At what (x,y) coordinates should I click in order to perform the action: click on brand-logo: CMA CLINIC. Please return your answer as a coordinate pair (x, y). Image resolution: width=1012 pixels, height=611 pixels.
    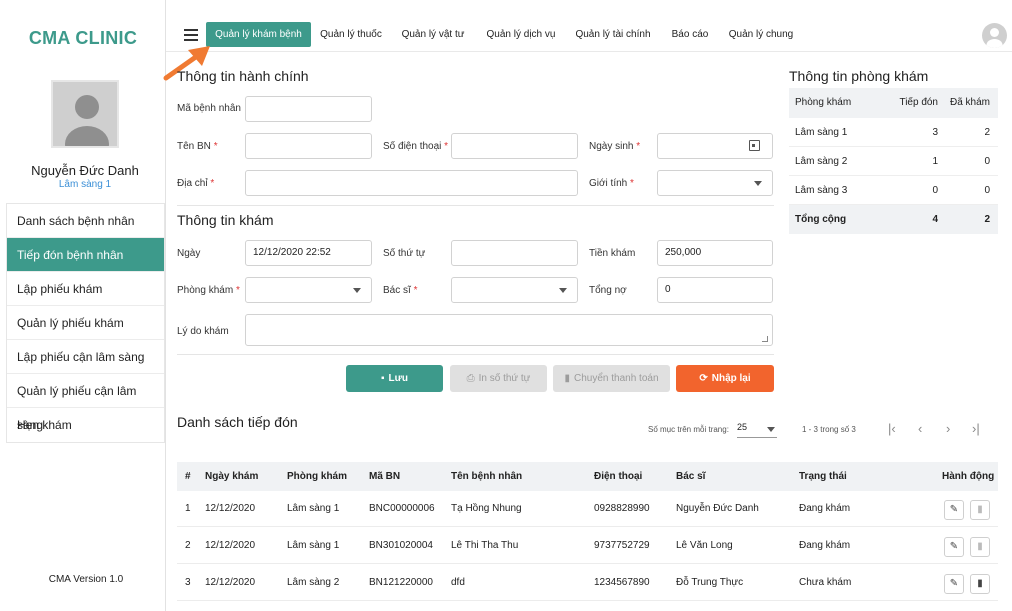
    Looking at the image, I should click on (83, 38).